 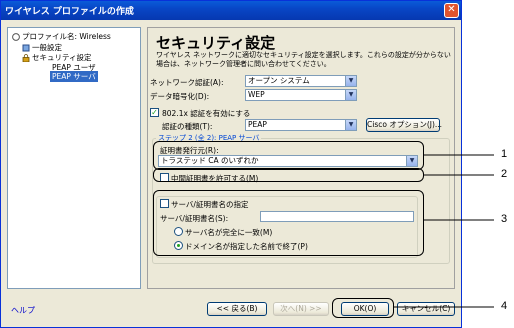 I want to click on callout-number-4: 4, so click(x=504, y=306).